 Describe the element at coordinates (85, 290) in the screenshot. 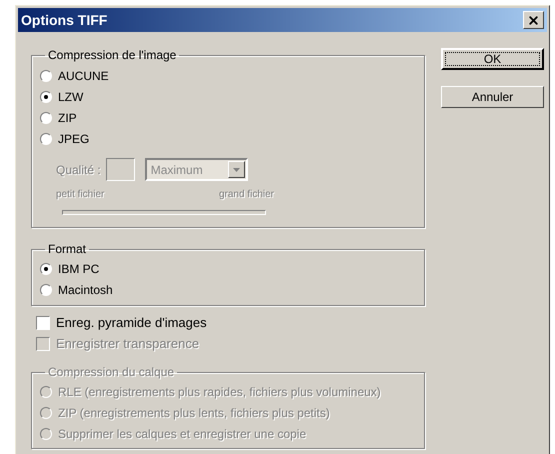

I see `option-label: Macintosh` at that location.